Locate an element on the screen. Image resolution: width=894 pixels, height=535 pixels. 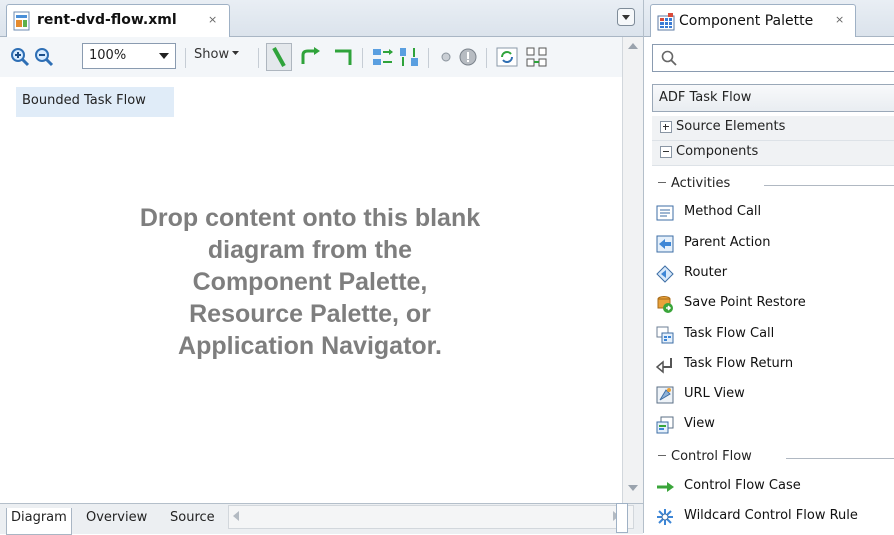
palette-search is located at coordinates (773, 58).